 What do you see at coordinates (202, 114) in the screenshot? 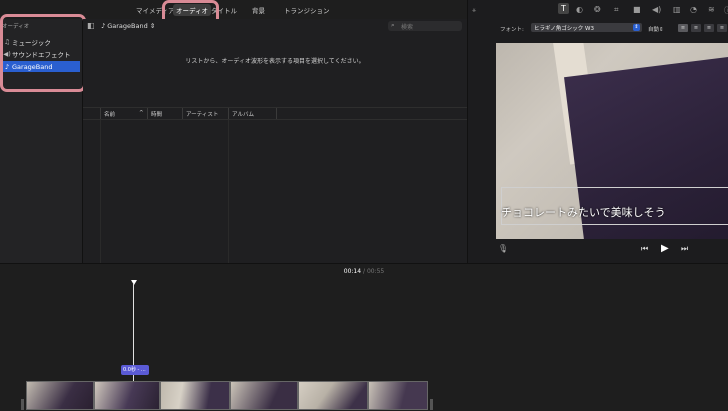
I see `column-header-artist: アーティスト` at bounding box center [202, 114].